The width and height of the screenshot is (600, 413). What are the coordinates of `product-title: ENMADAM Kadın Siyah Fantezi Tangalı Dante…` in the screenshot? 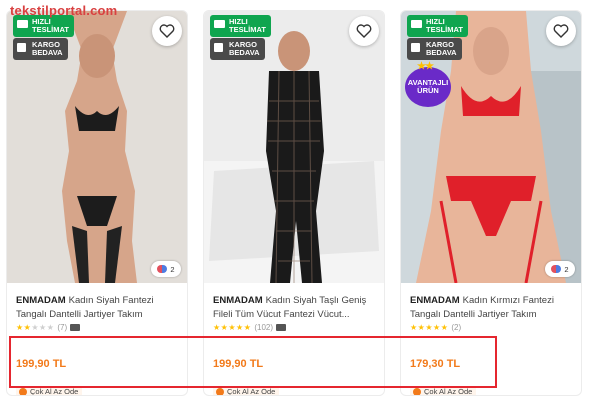 It's located at (100, 308).